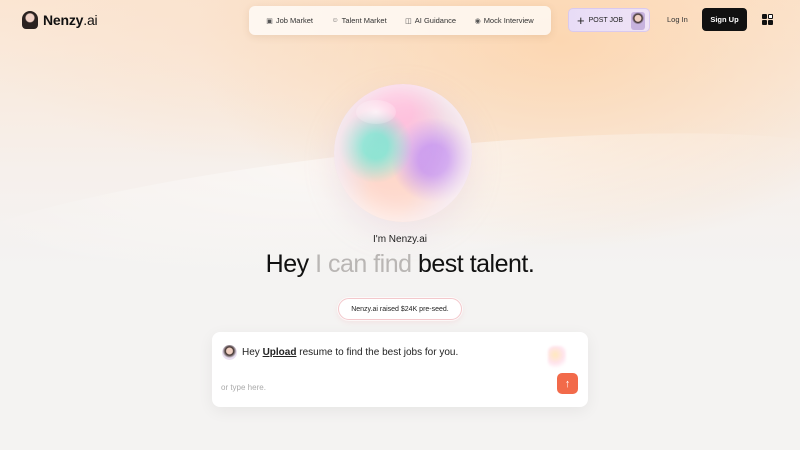 The width and height of the screenshot is (800, 450). What do you see at coordinates (606, 20) in the screenshot?
I see `post-job-label: POST JOB` at bounding box center [606, 20].